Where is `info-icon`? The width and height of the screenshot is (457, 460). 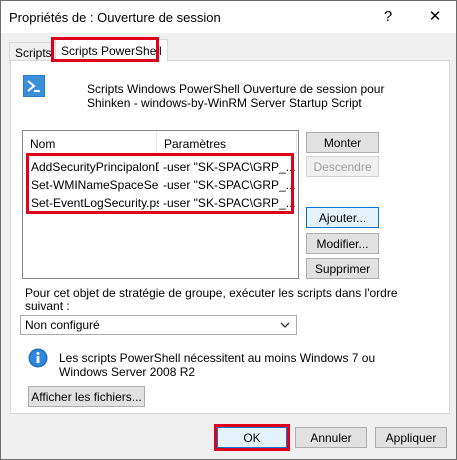
info-icon is located at coordinates (38, 358).